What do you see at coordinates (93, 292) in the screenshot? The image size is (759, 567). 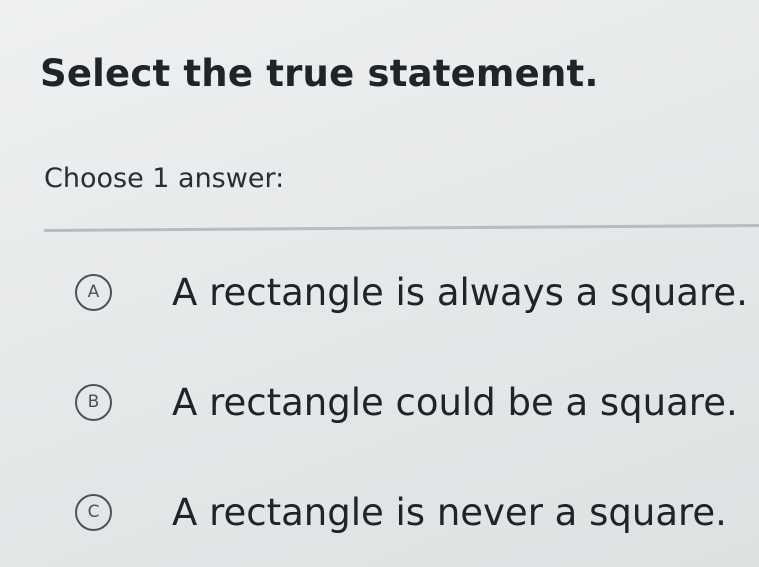 I see `choice-a-radio: A` at bounding box center [93, 292].